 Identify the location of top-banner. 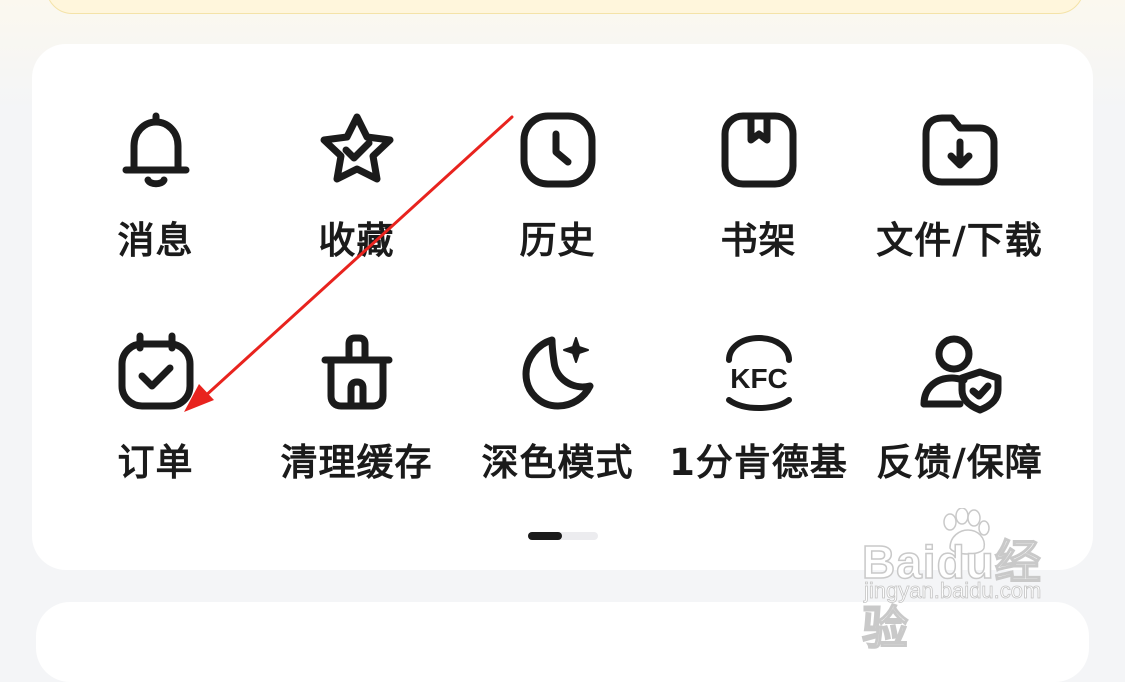
(565, 7).